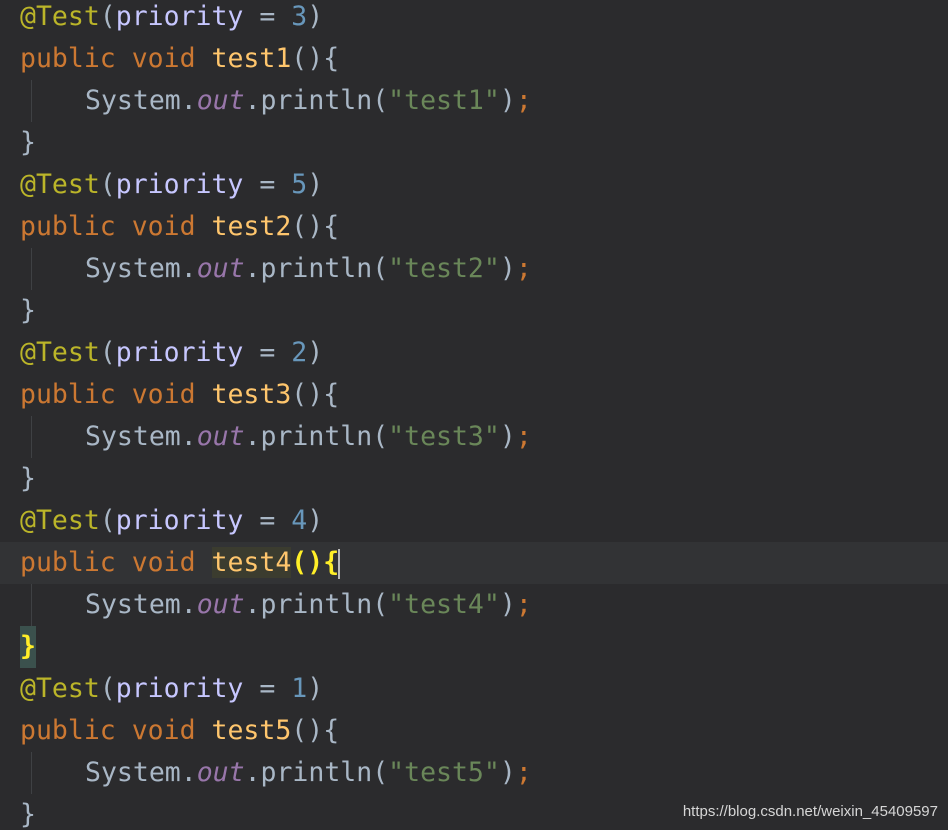  I want to click on code-line: @Test(priority = 2), so click(474, 353).